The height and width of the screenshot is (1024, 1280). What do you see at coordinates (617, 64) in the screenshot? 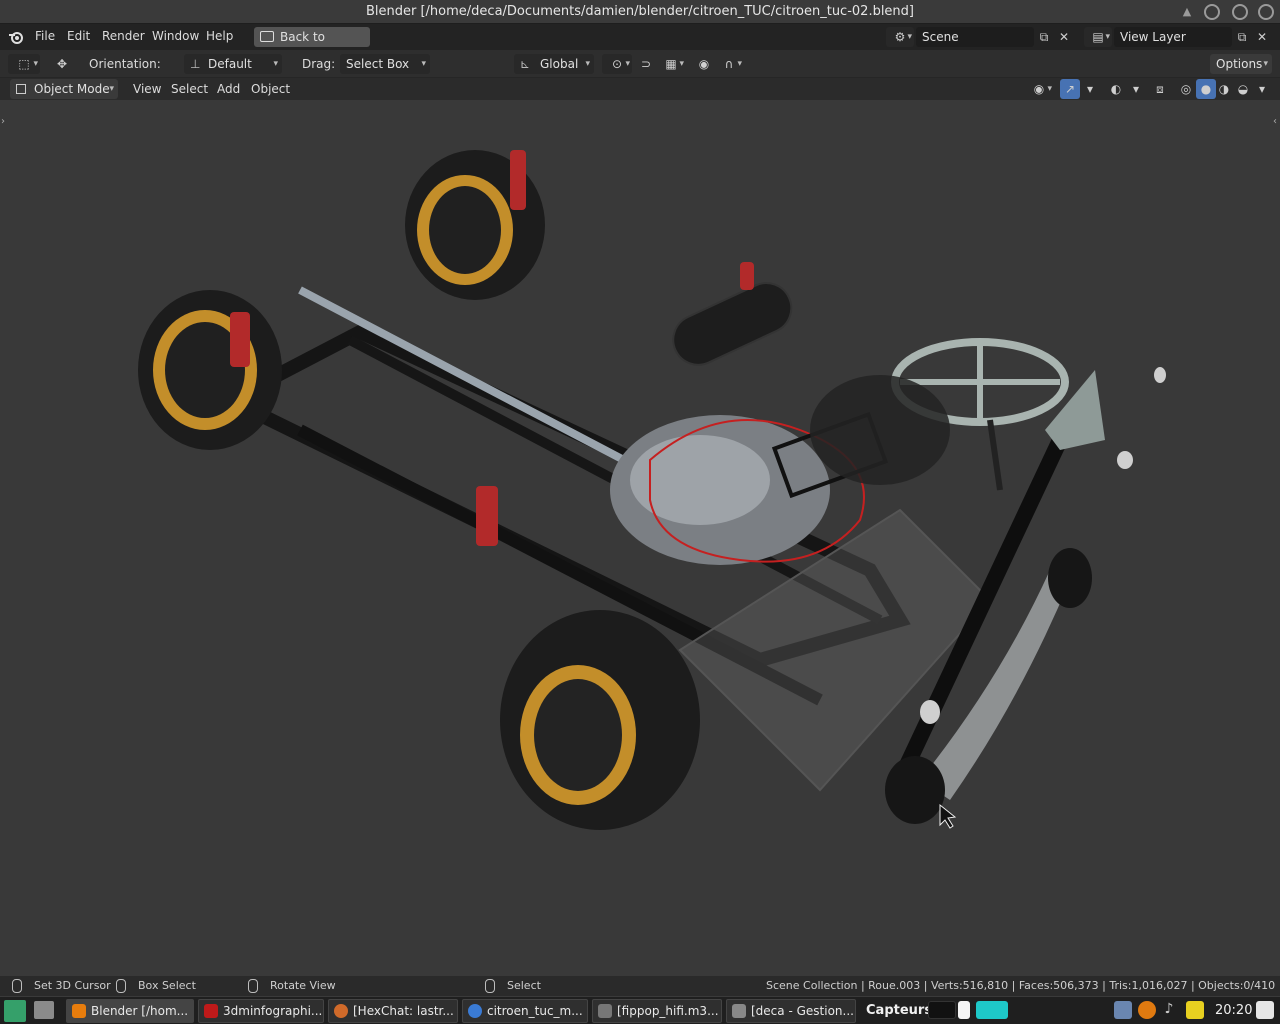
I see `pivot-point-icon: ⊙ ▾` at bounding box center [617, 64].